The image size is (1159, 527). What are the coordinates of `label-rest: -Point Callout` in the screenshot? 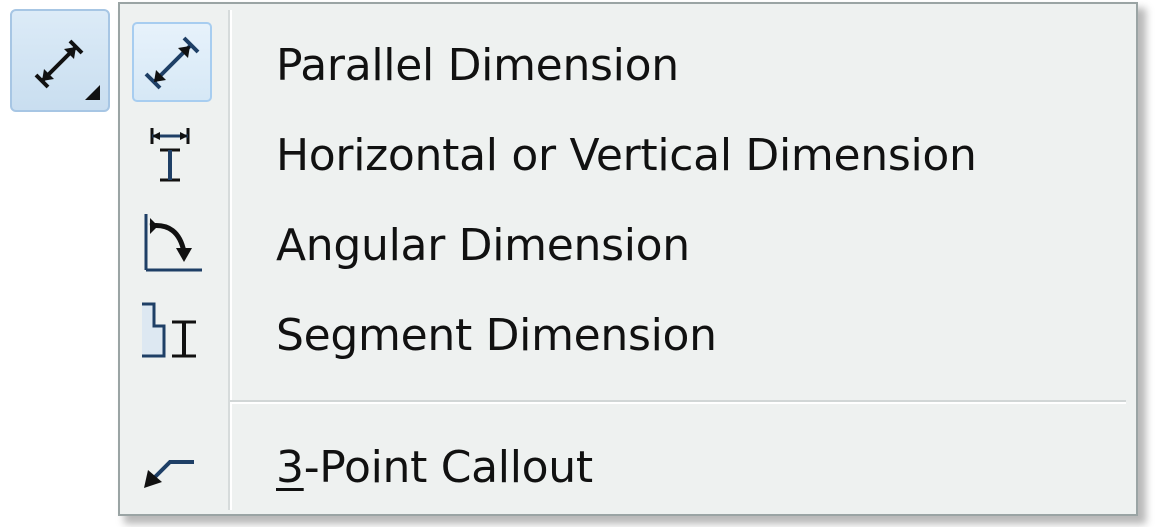 It's located at (448, 467).